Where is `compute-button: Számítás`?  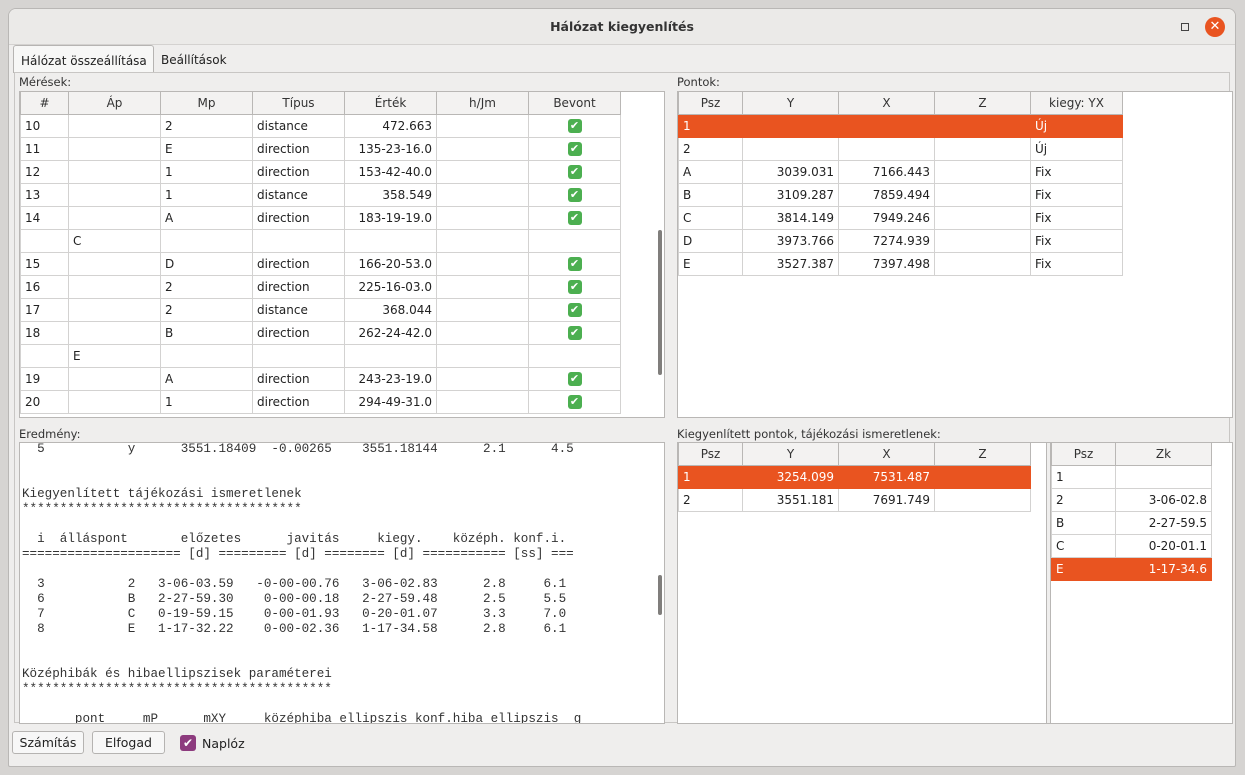
compute-button: Számítás is located at coordinates (48, 742).